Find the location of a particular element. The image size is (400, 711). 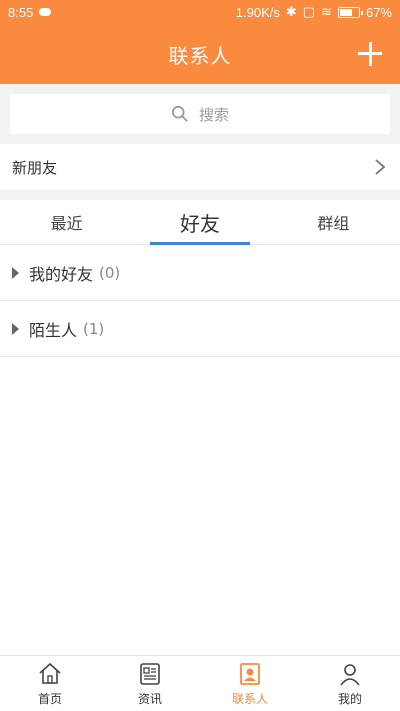

home-icon is located at coordinates (50, 673).